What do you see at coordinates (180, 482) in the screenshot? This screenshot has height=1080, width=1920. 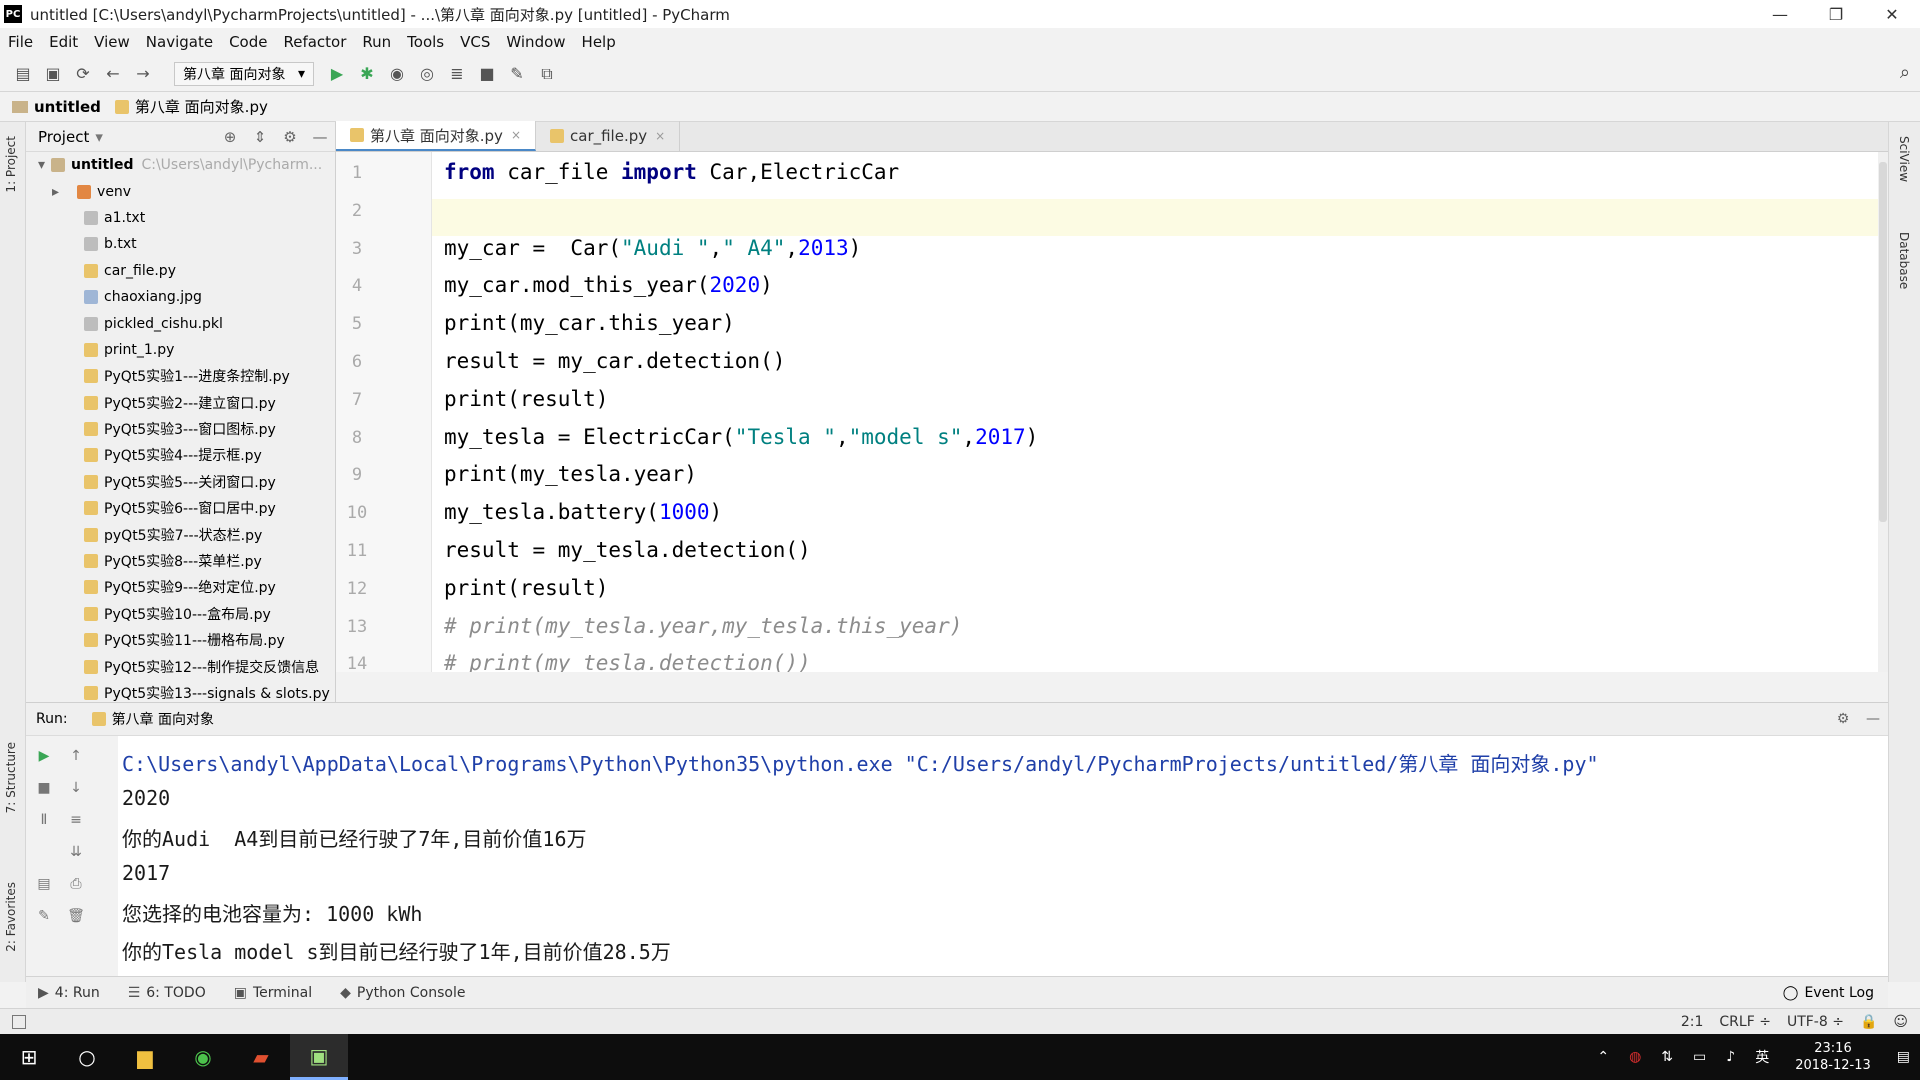 I see `tree-item: PyQt5实验5---关闭窗口.py` at bounding box center [180, 482].